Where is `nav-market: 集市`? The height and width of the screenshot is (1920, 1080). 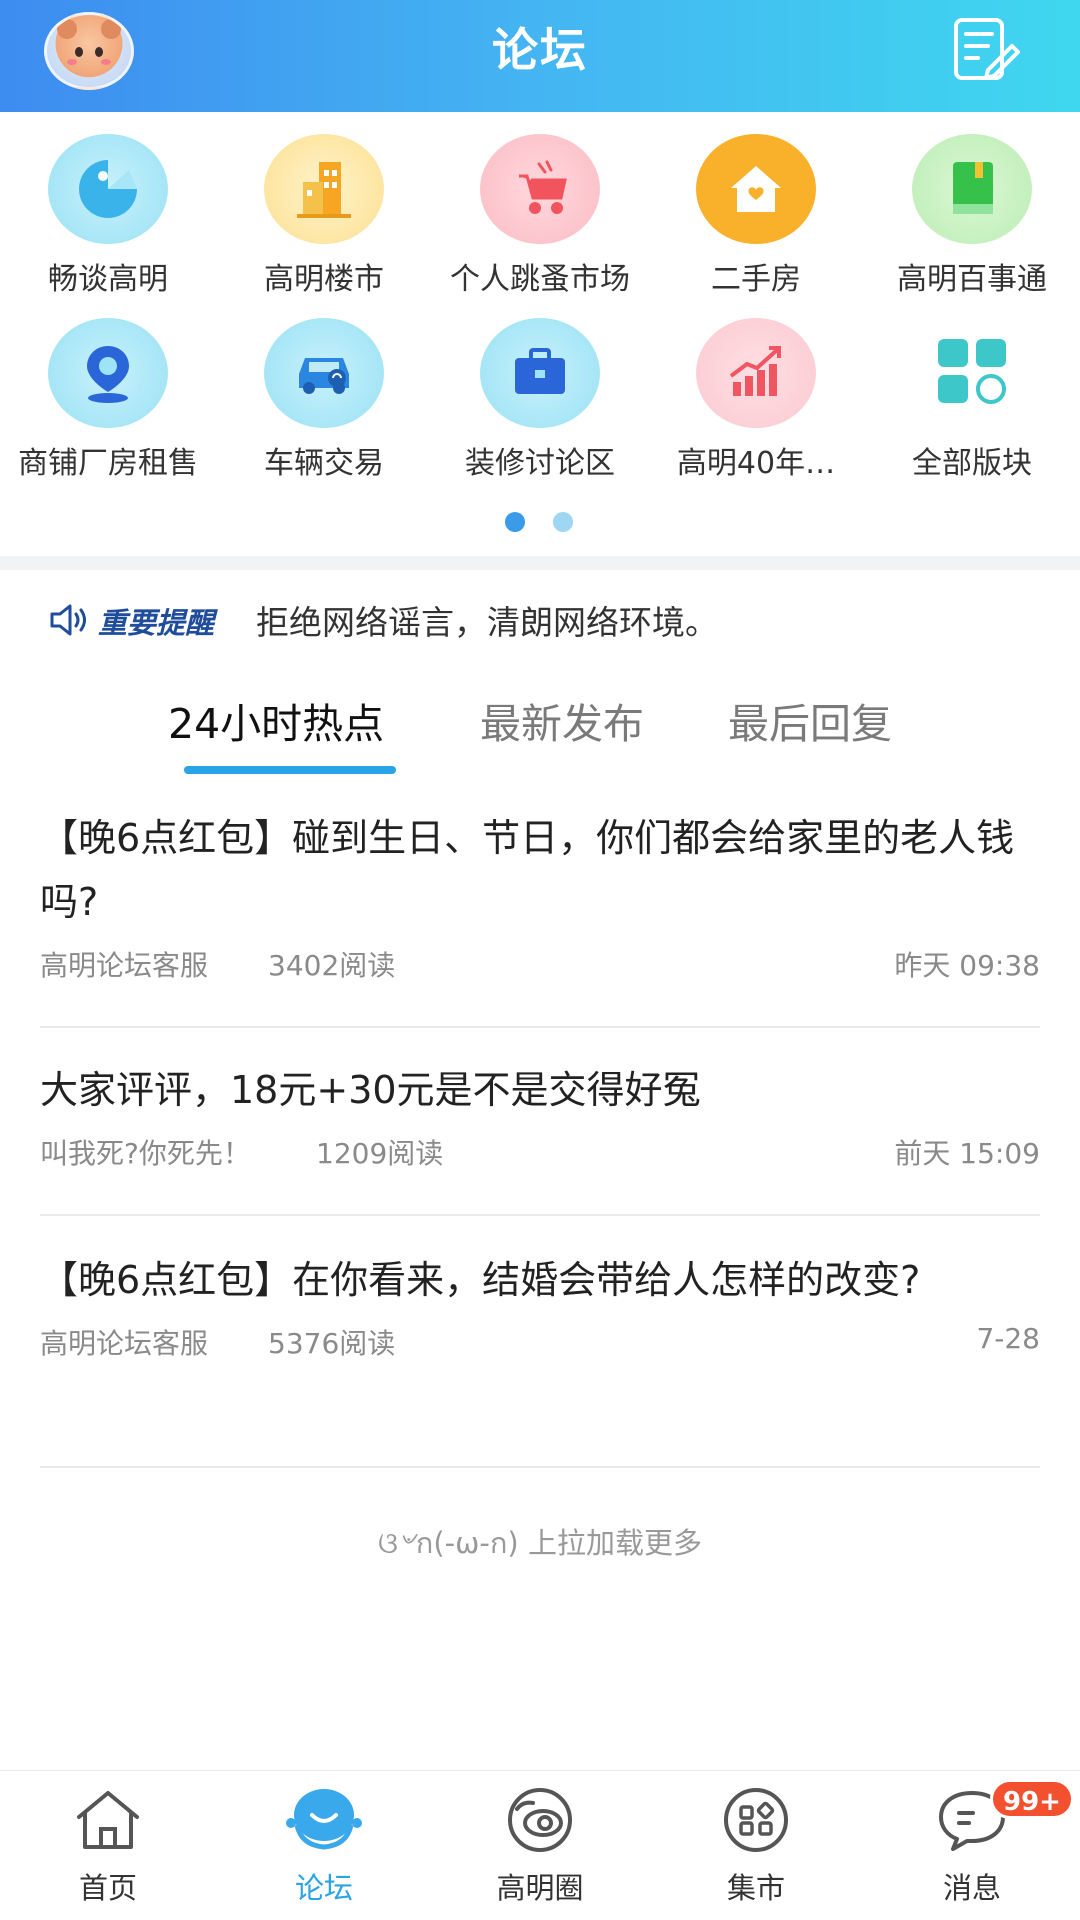 nav-market: 集市 is located at coordinates (756, 1845).